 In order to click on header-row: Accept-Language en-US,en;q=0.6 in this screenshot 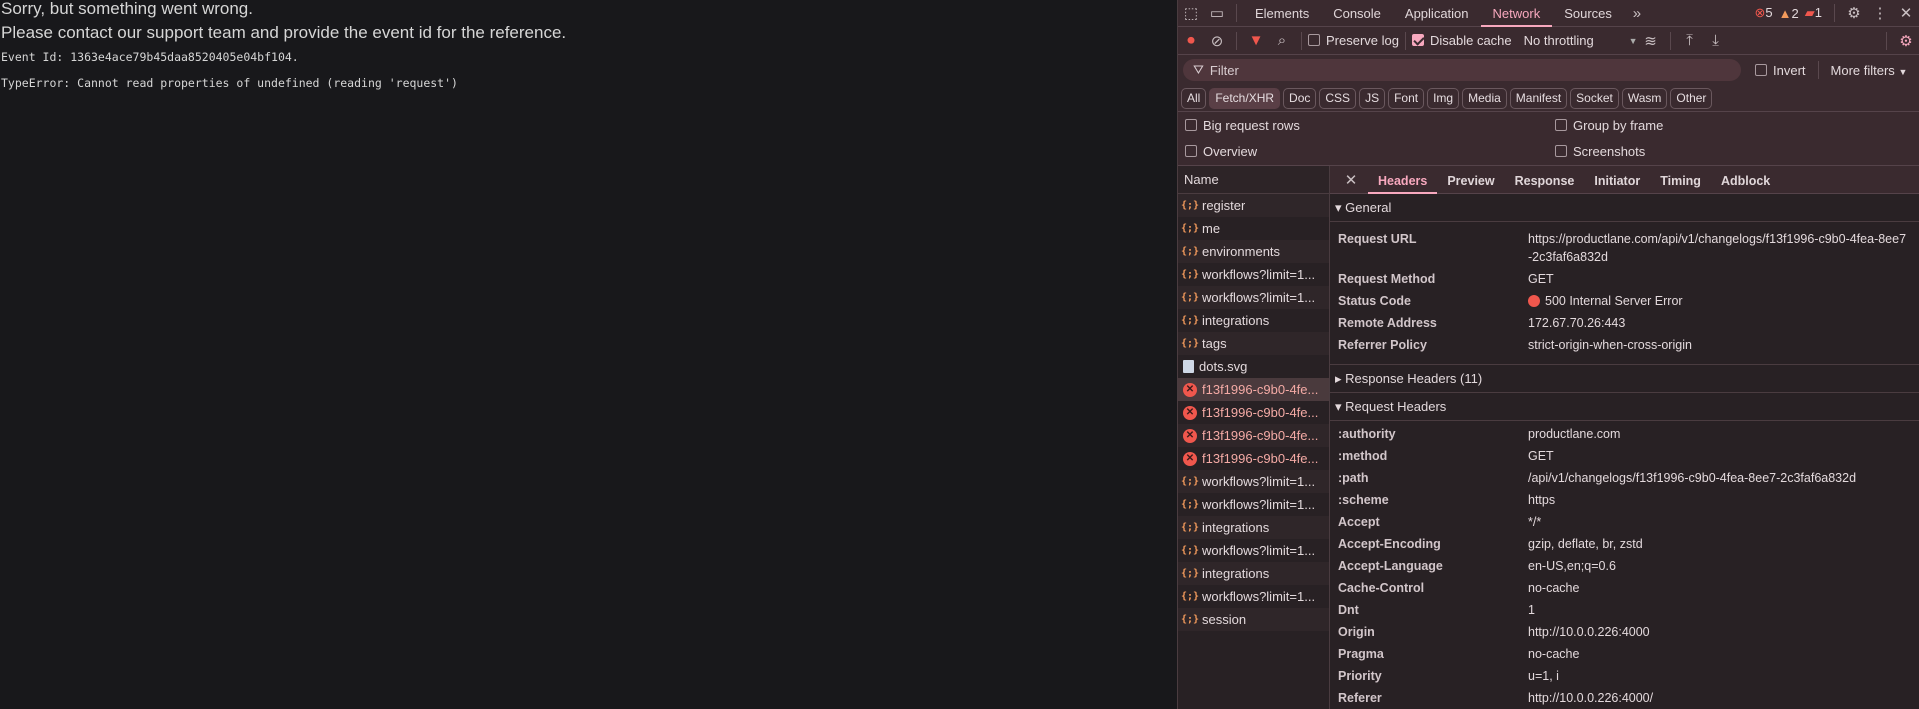, I will do `click(1624, 566)`.